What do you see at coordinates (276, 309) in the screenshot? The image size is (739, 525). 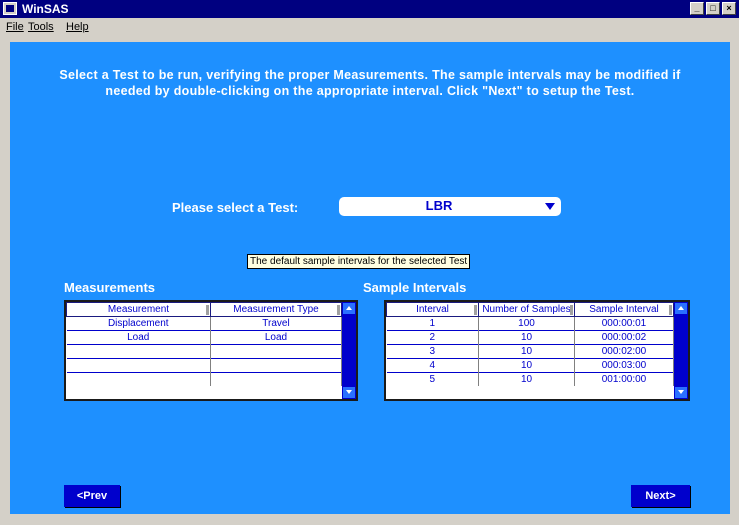 I see `column-header: Measurement Type` at bounding box center [276, 309].